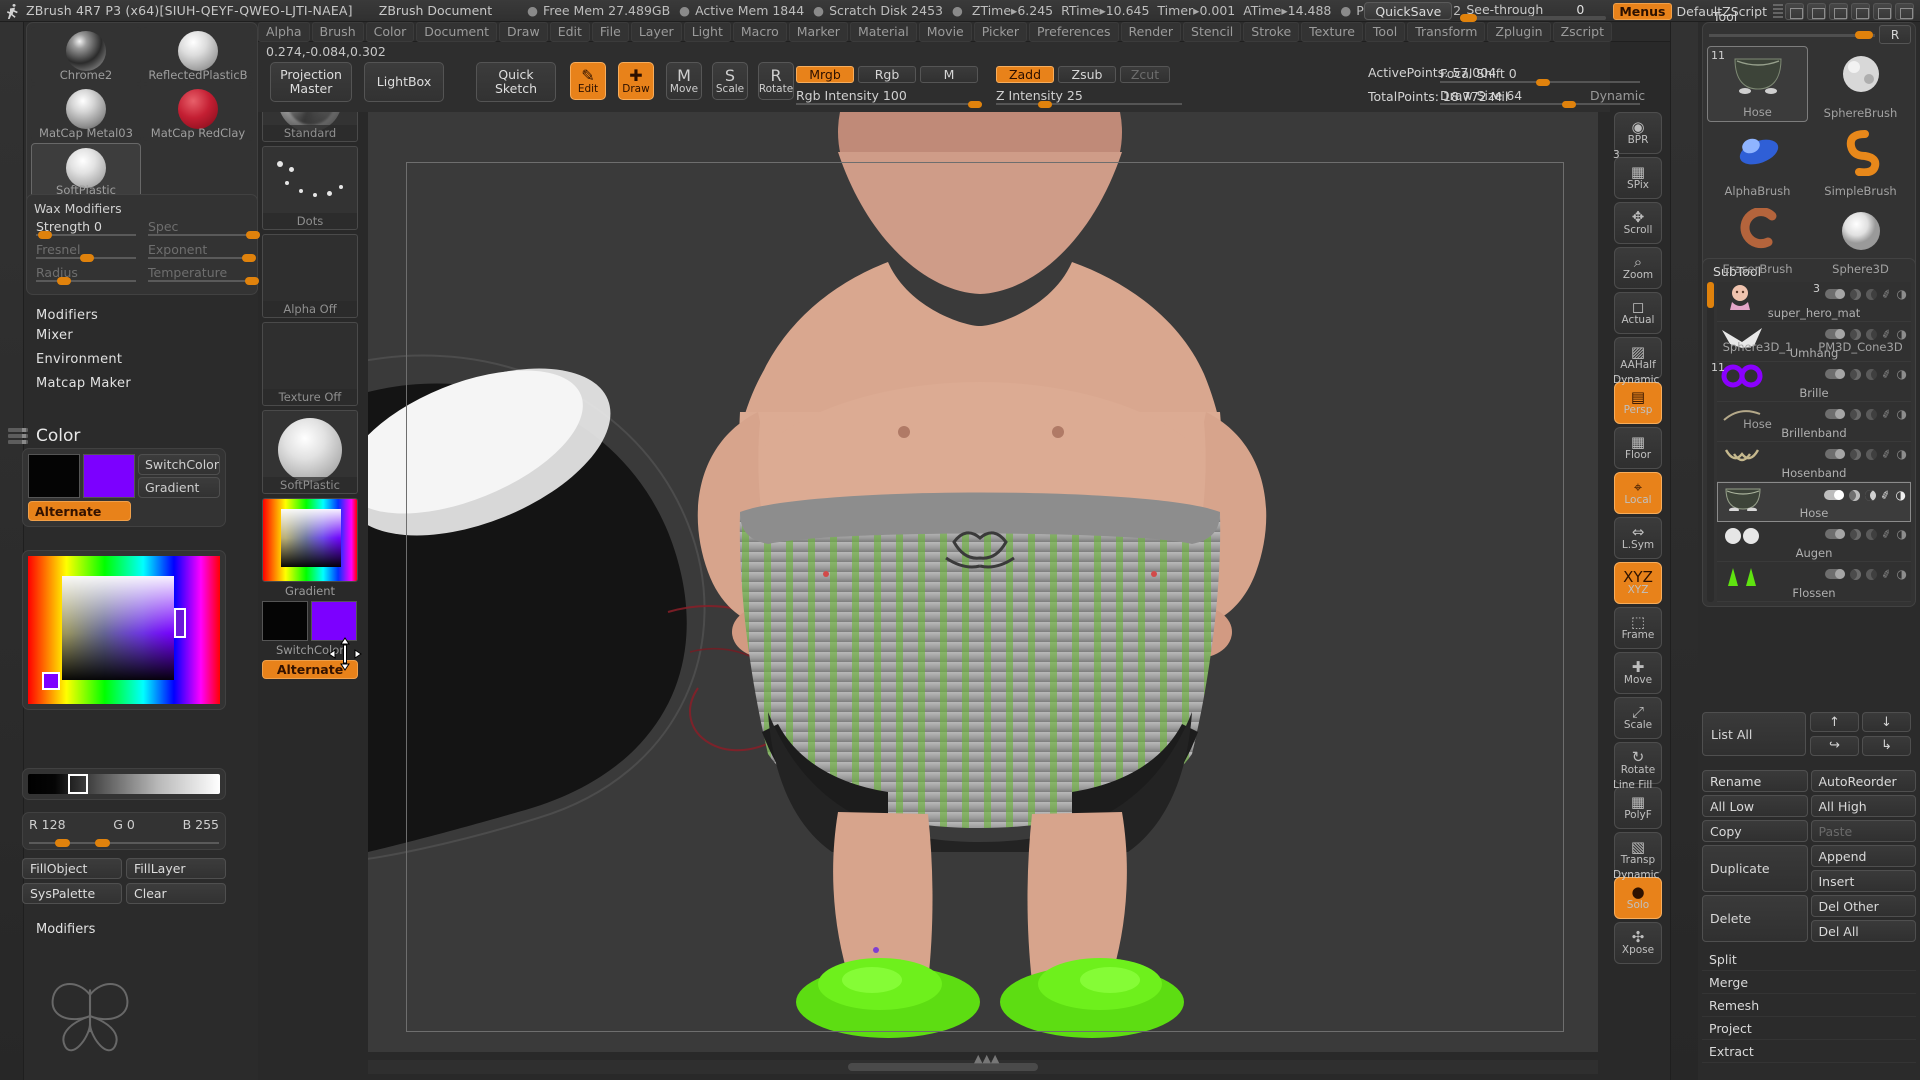  What do you see at coordinates (86, 252) in the screenshot?
I see `wax-slider-fresnel: Fresnel` at bounding box center [86, 252].